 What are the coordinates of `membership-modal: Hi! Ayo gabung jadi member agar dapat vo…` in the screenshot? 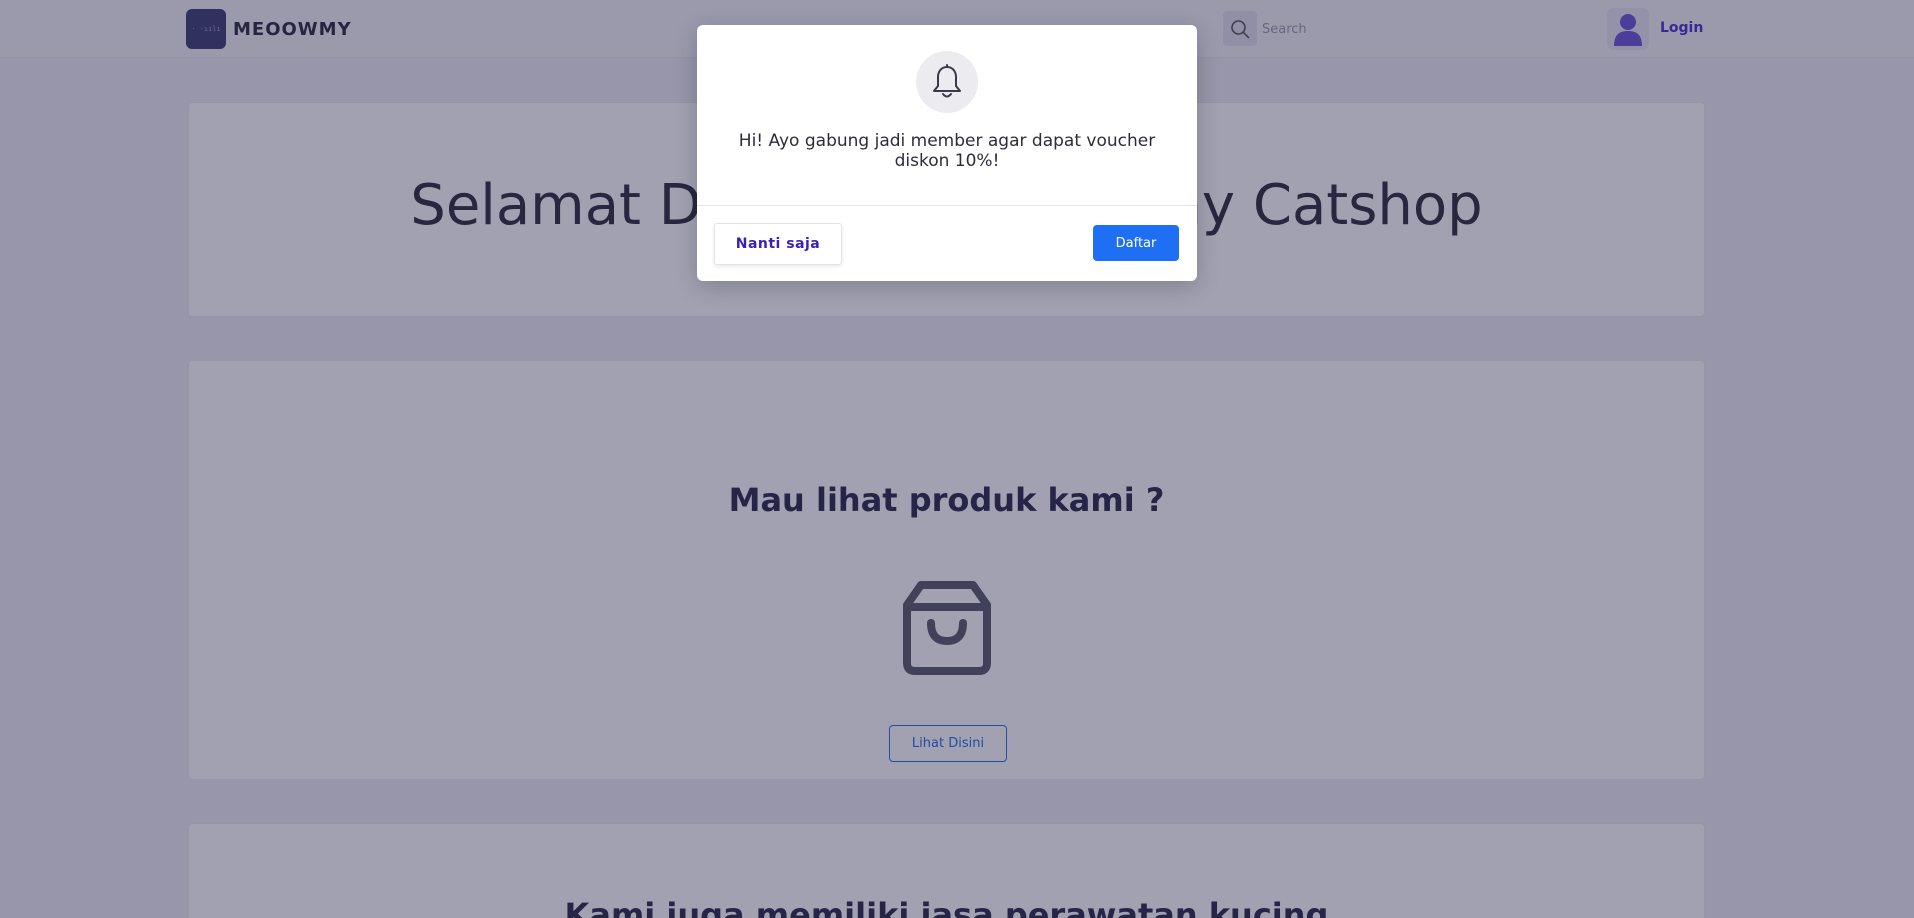 It's located at (947, 153).